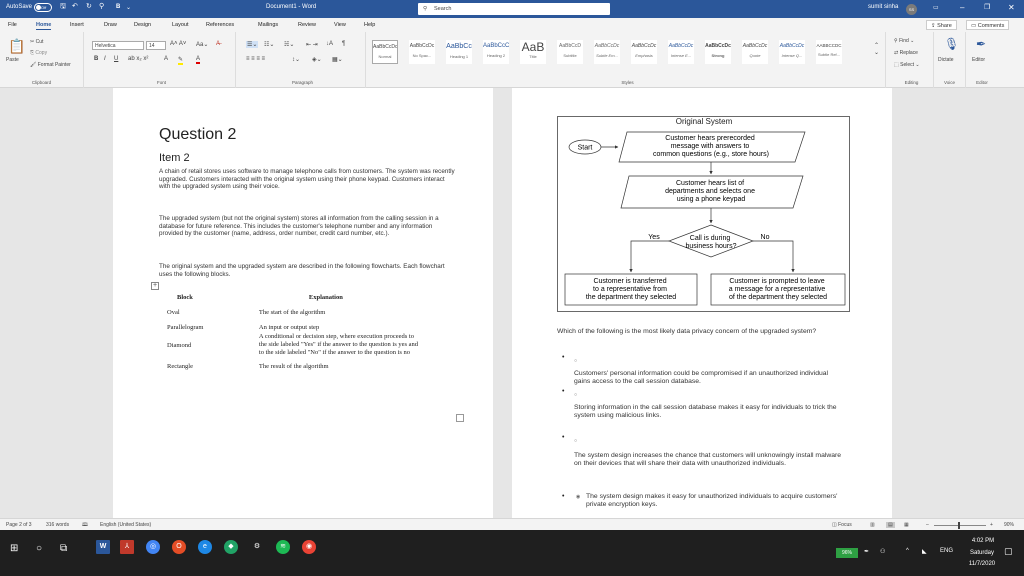 Image resolution: width=1024 pixels, height=576 pixels. I want to click on style-emphasis: AaBbCcDc Emphasis, so click(644, 52).